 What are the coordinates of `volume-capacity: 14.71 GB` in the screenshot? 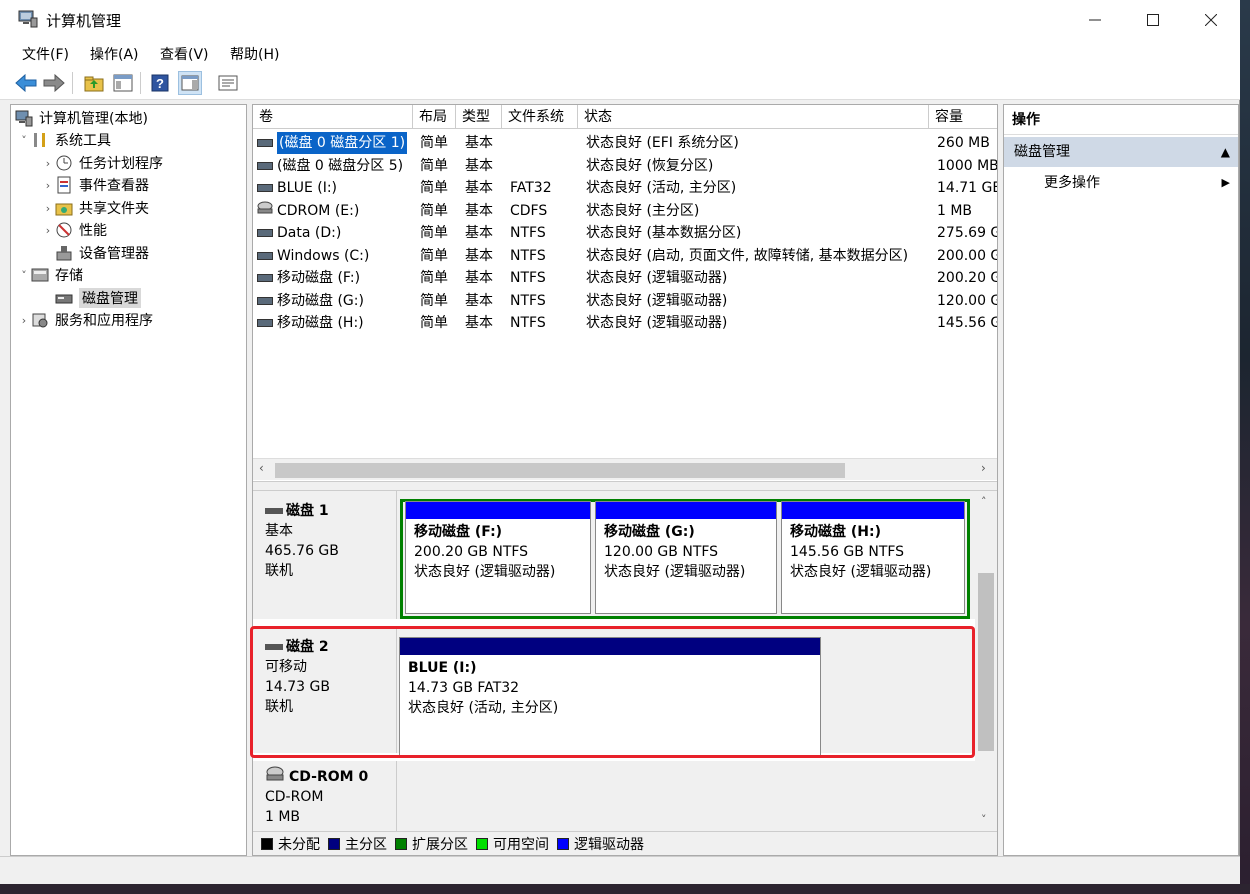 It's located at (967, 188).